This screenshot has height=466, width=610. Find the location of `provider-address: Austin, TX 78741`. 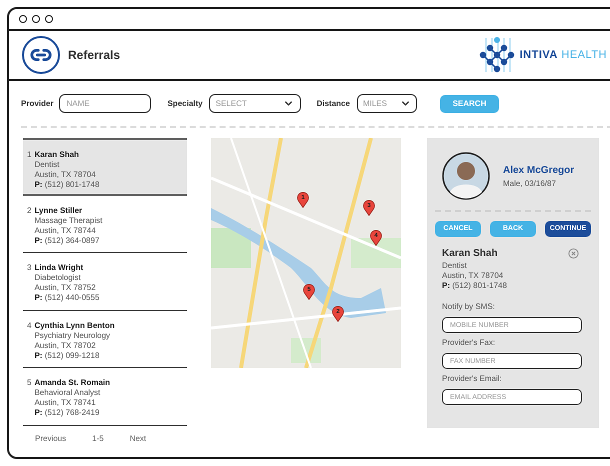

provider-address: Austin, TX 78741 is located at coordinates (65, 403).